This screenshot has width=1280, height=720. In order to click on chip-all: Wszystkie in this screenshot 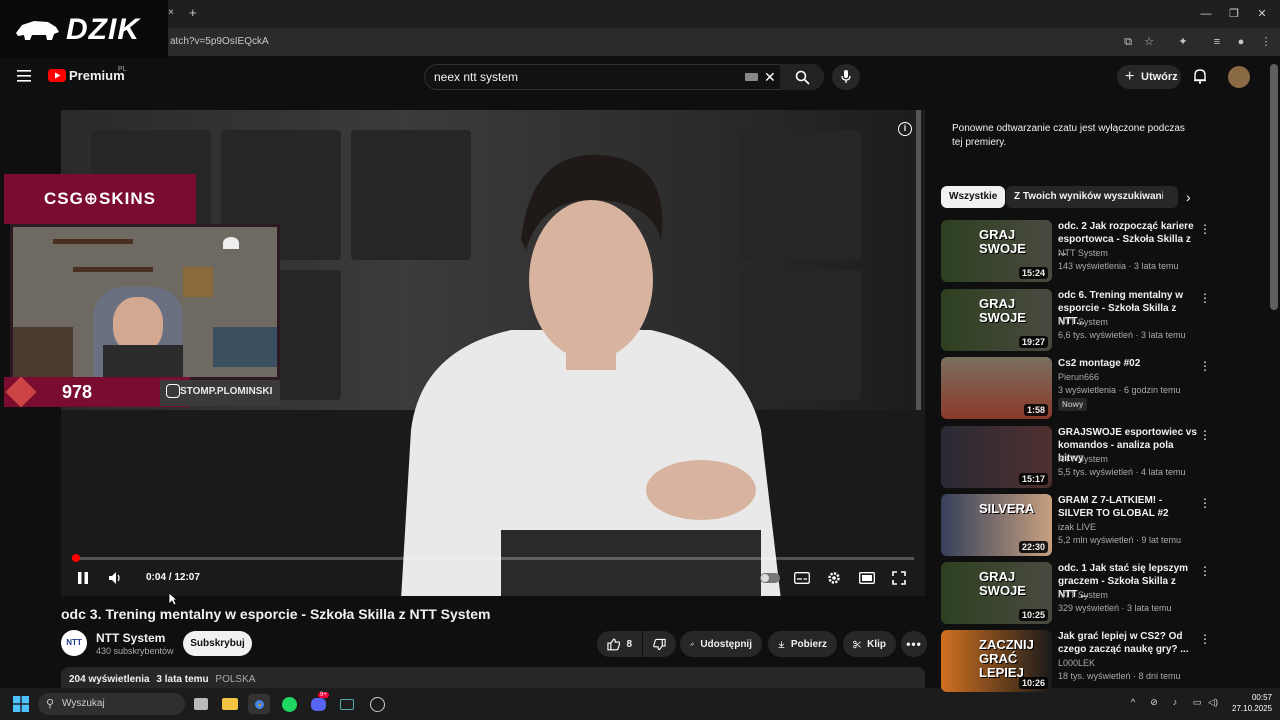, I will do `click(973, 197)`.